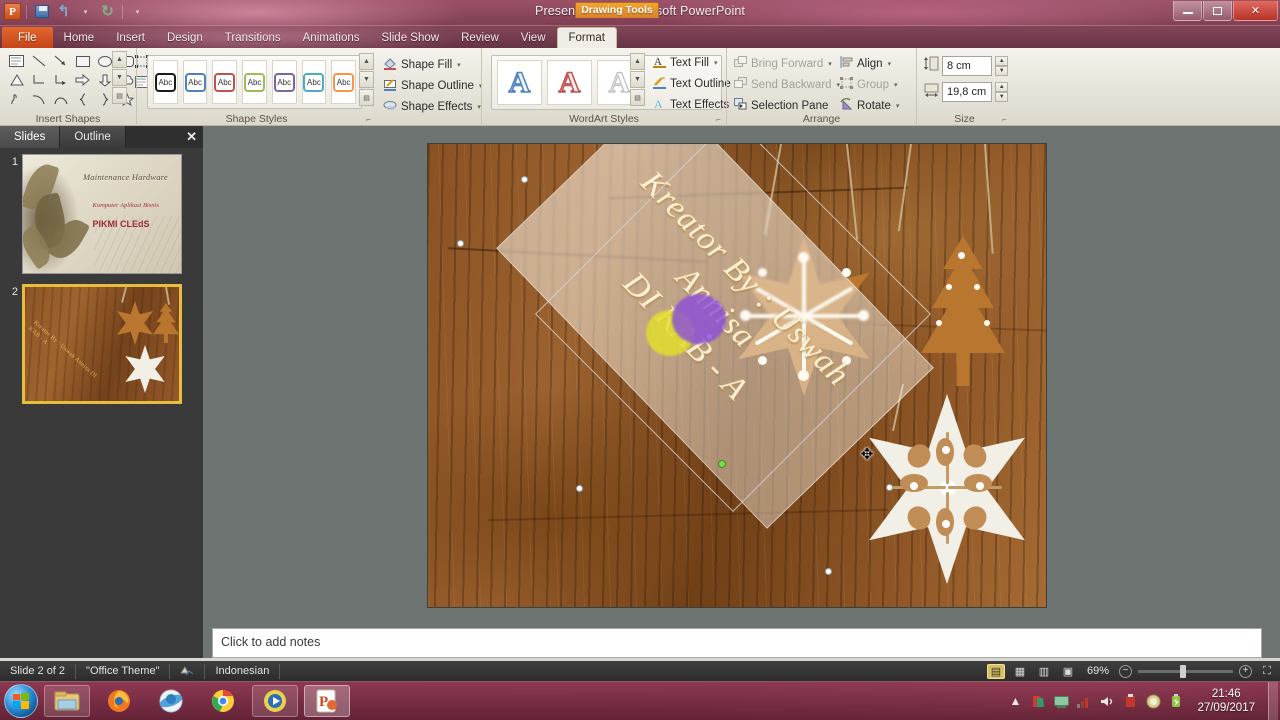 The image size is (1280, 720). I want to click on show-hidden-icons: ▲, so click(1015, 701).